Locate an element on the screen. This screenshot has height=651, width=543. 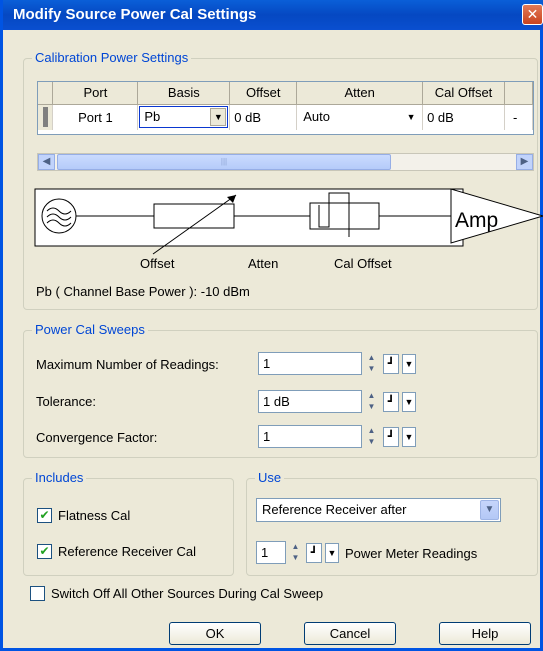
atten-cell: Auto ▼ is located at coordinates (360, 117).